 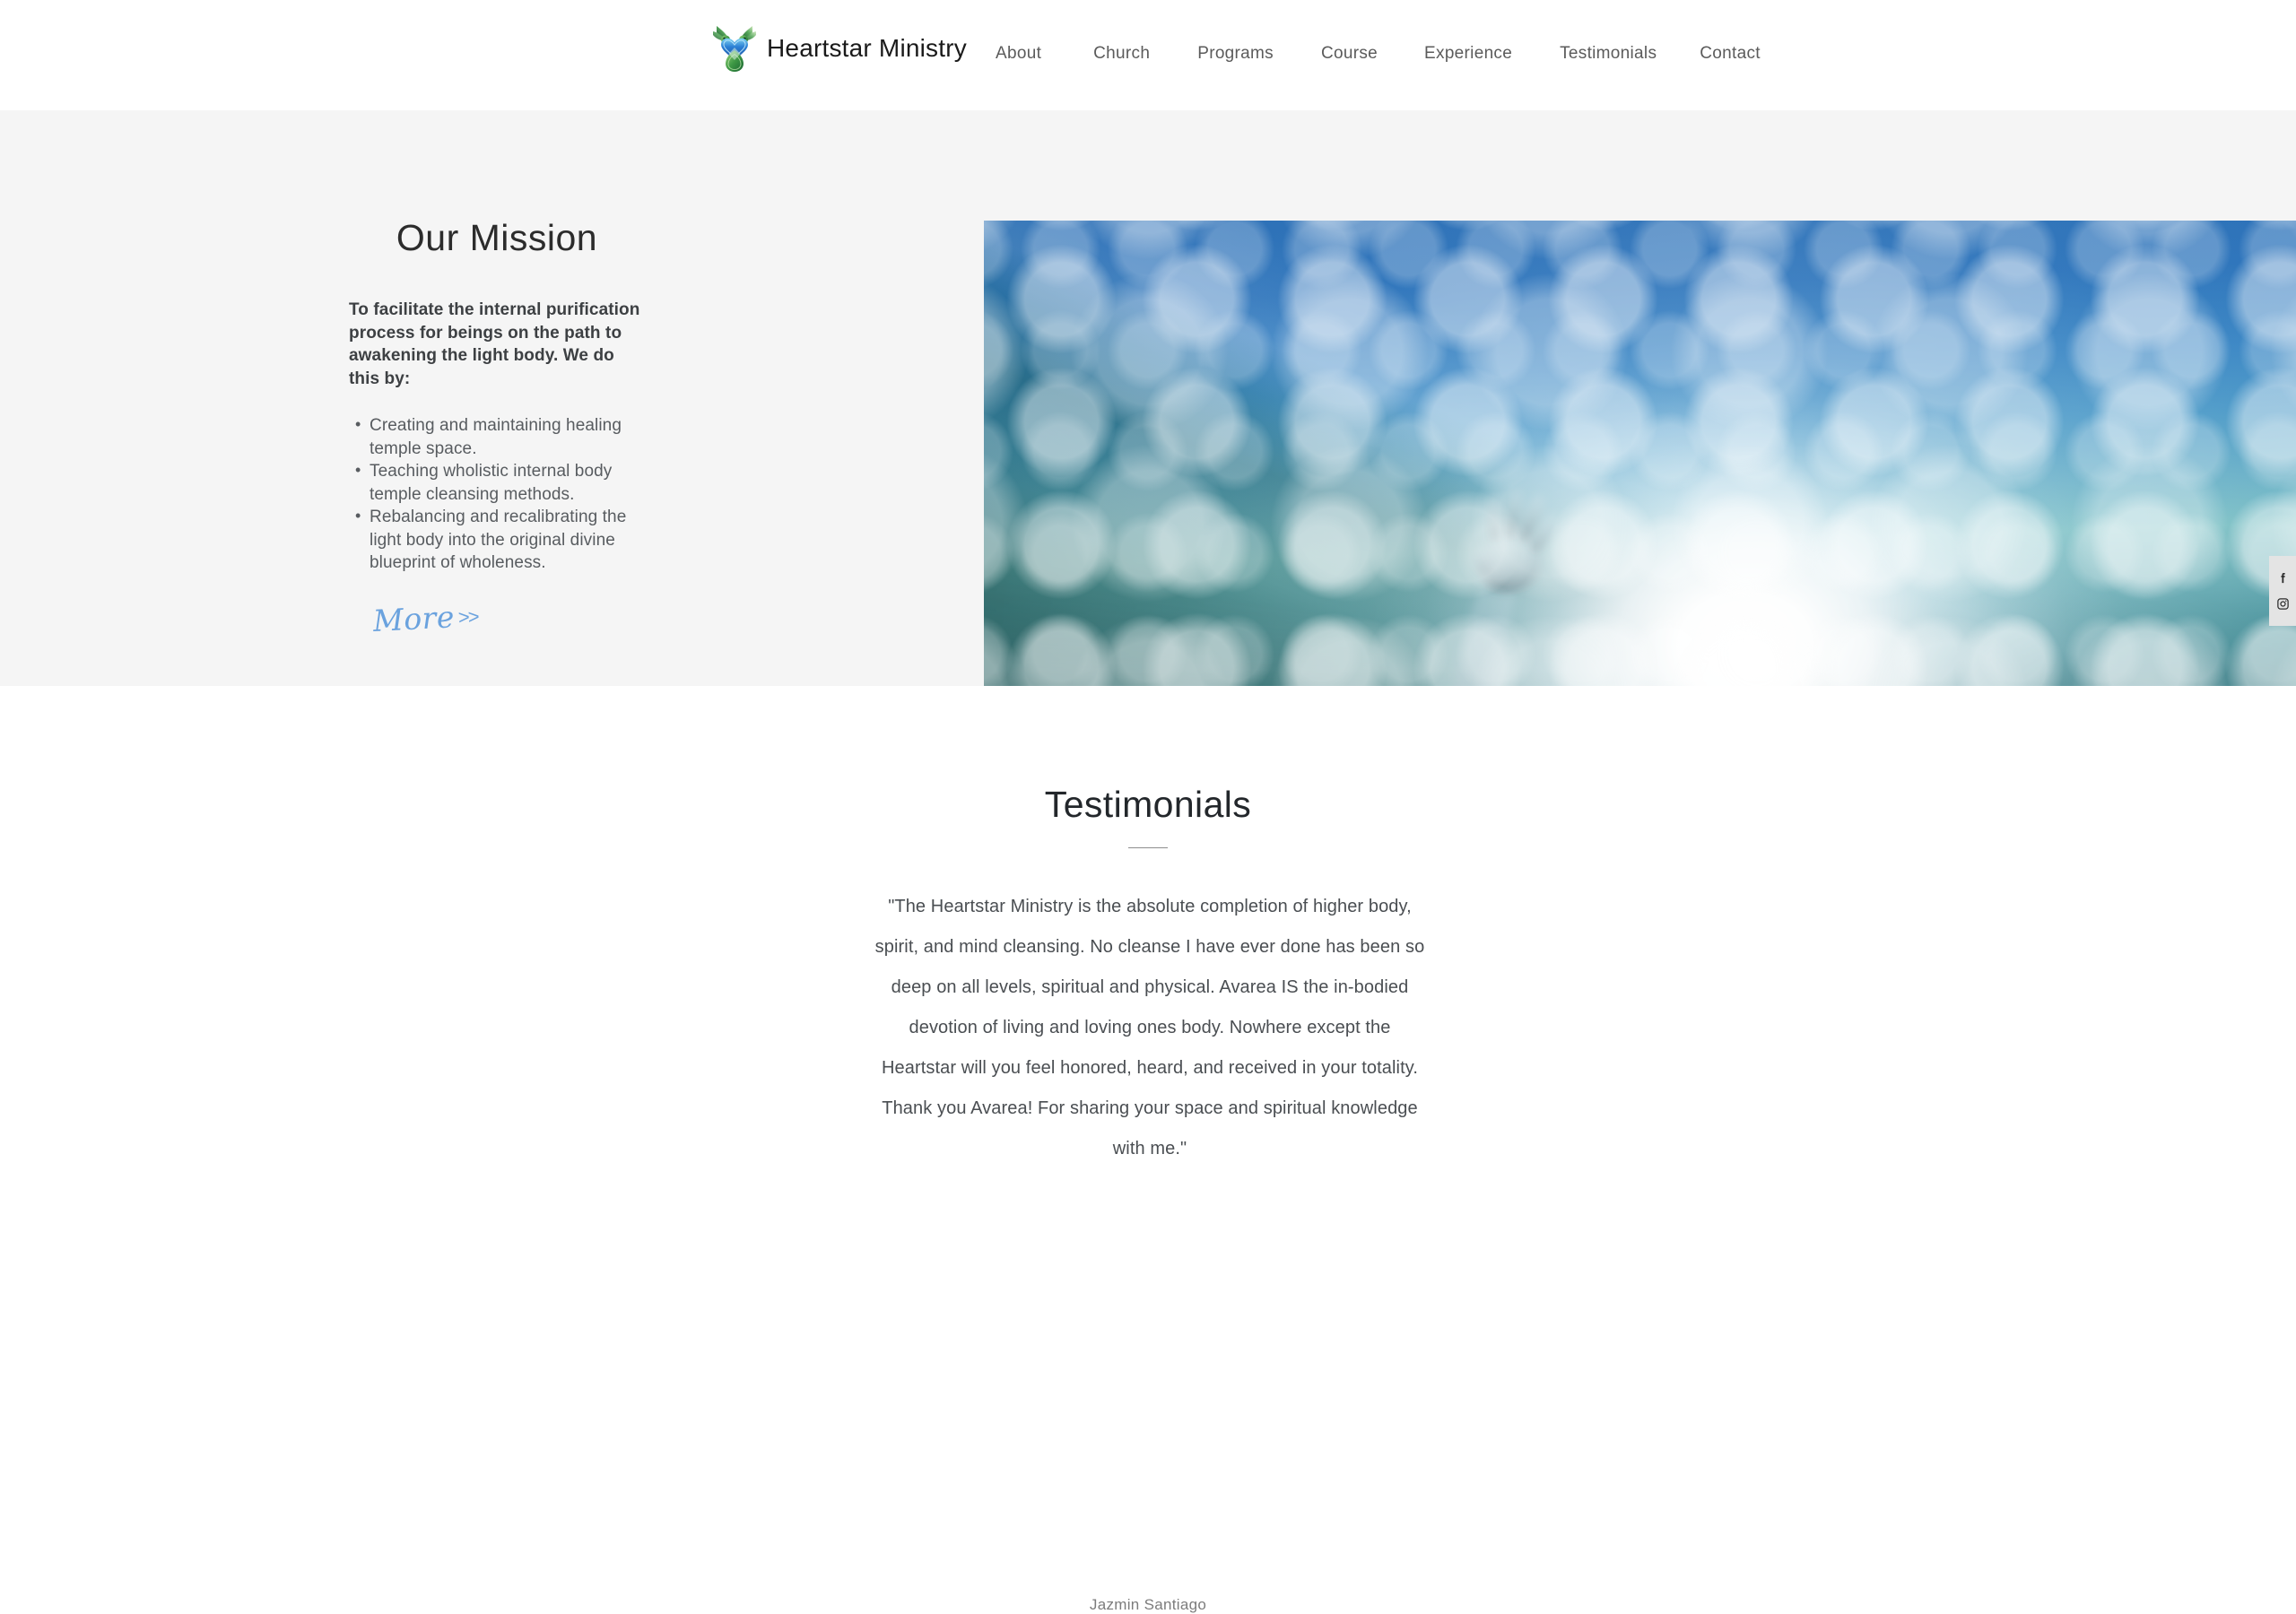 What do you see at coordinates (1235, 53) in the screenshot?
I see `nav-item-programs: Programs` at bounding box center [1235, 53].